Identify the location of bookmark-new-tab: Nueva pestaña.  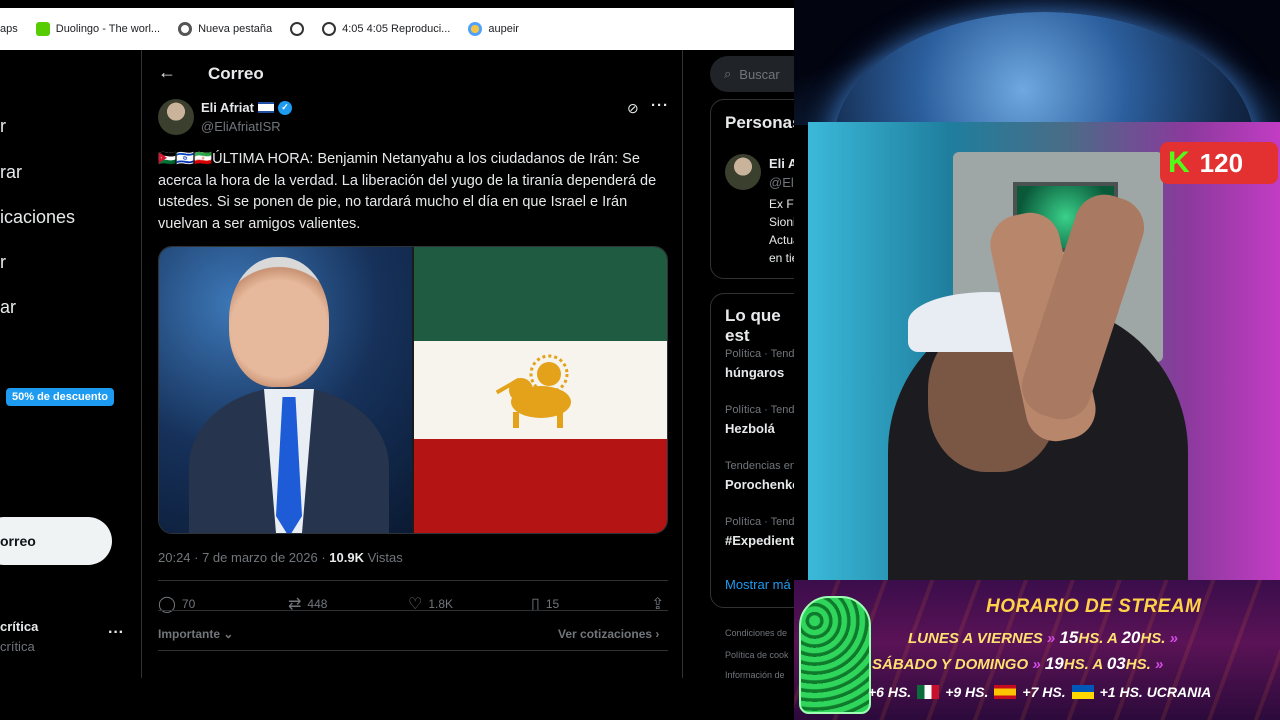
(225, 29).